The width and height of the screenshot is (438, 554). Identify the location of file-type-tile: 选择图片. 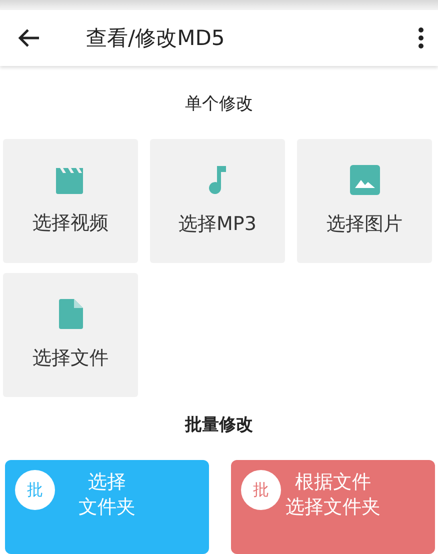
(364, 201).